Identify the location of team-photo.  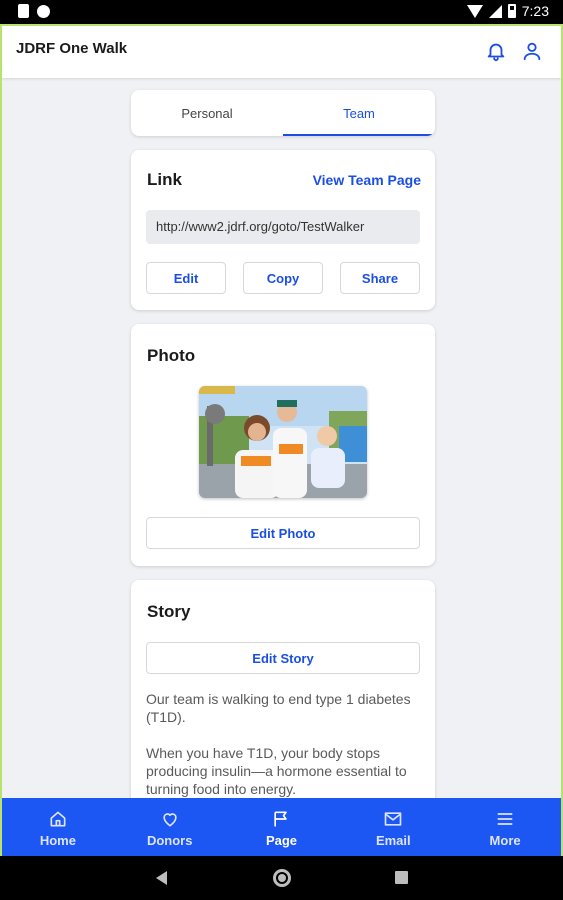
(283, 442).